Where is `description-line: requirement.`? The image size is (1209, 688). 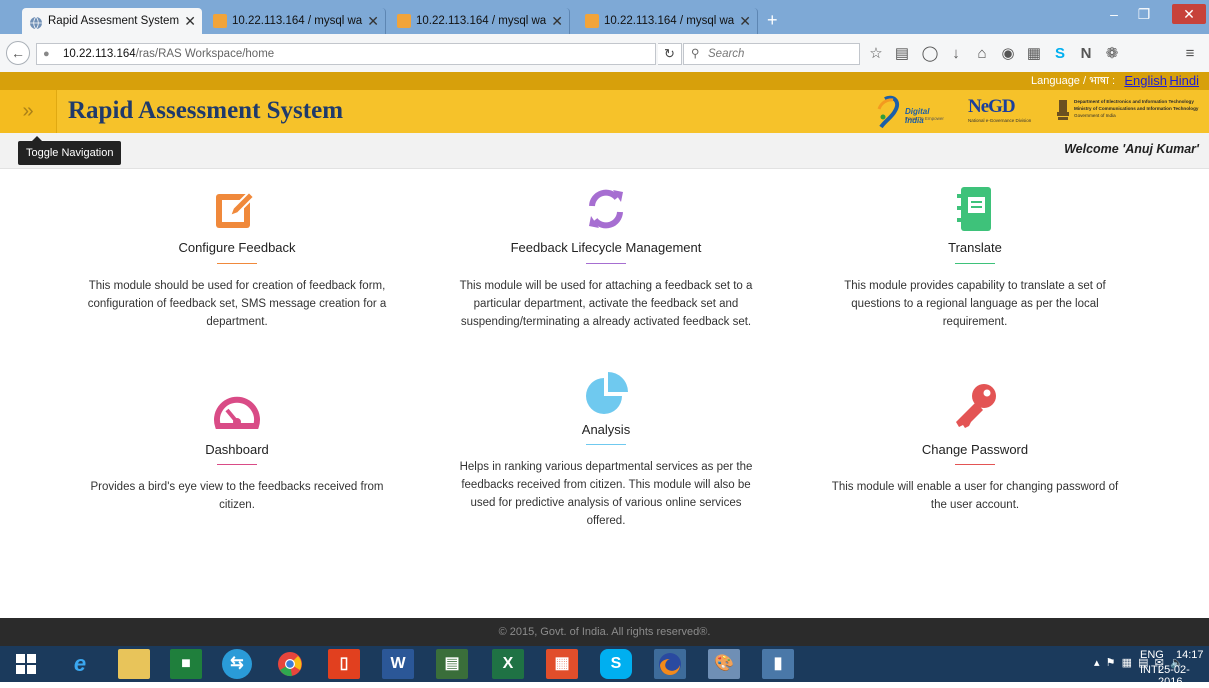 description-line: requirement. is located at coordinates (975, 322).